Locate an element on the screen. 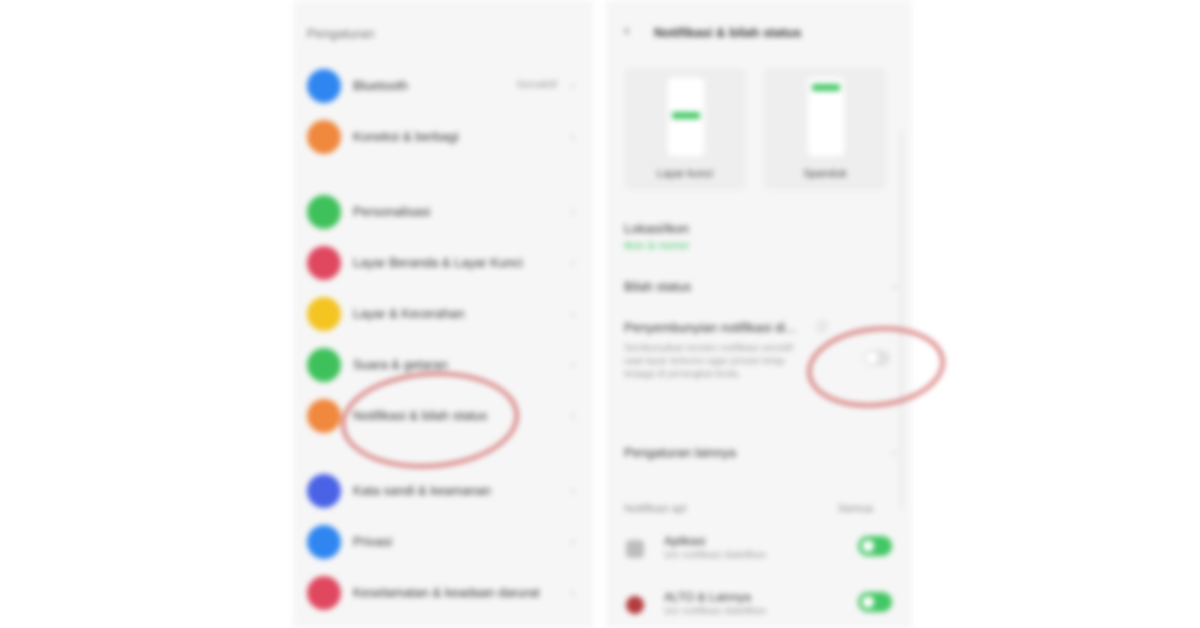  app-notifications-header: Notifikasi apl is located at coordinates (655, 509).